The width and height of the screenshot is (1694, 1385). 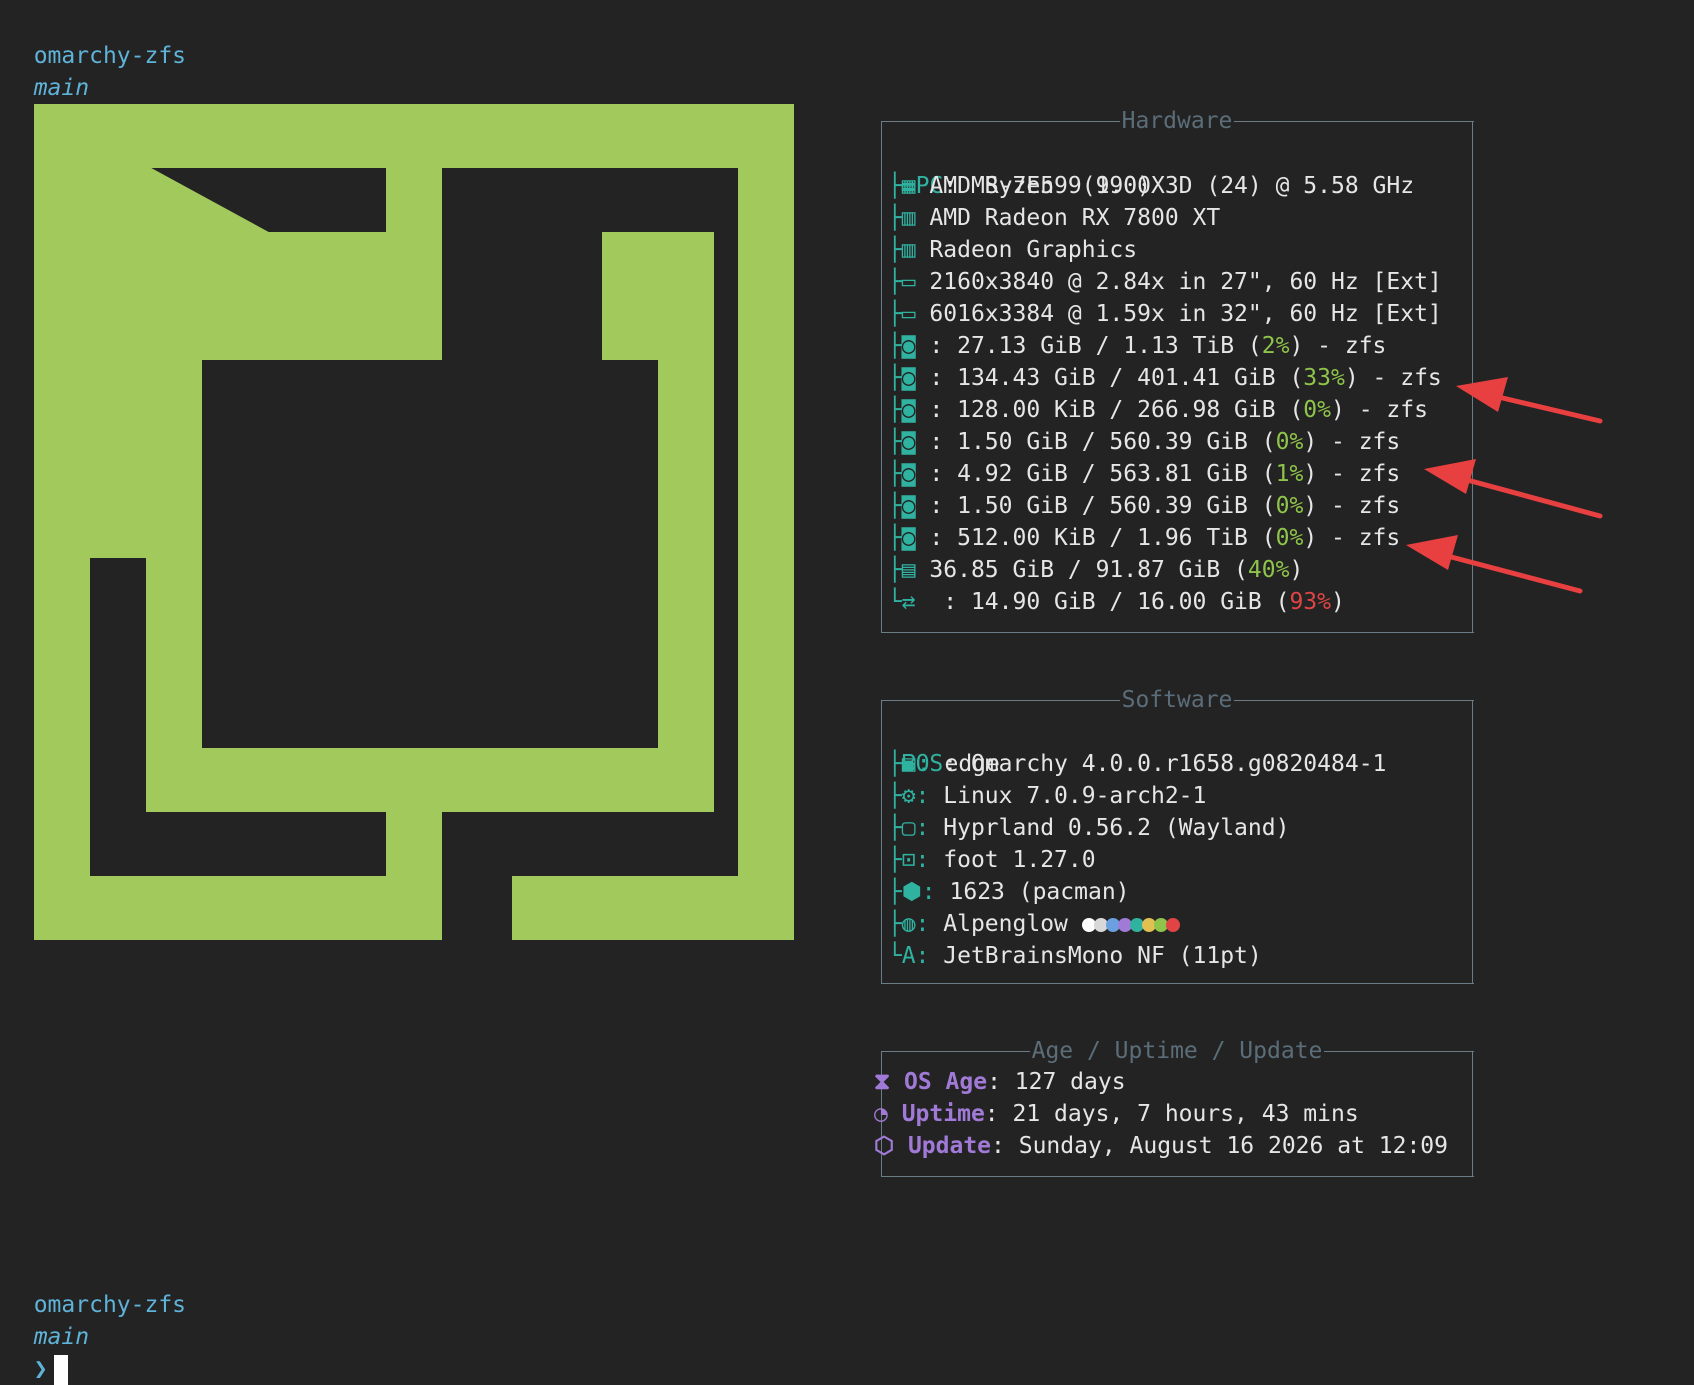 I want to click on software-value: edge, so click(x=972, y=764).